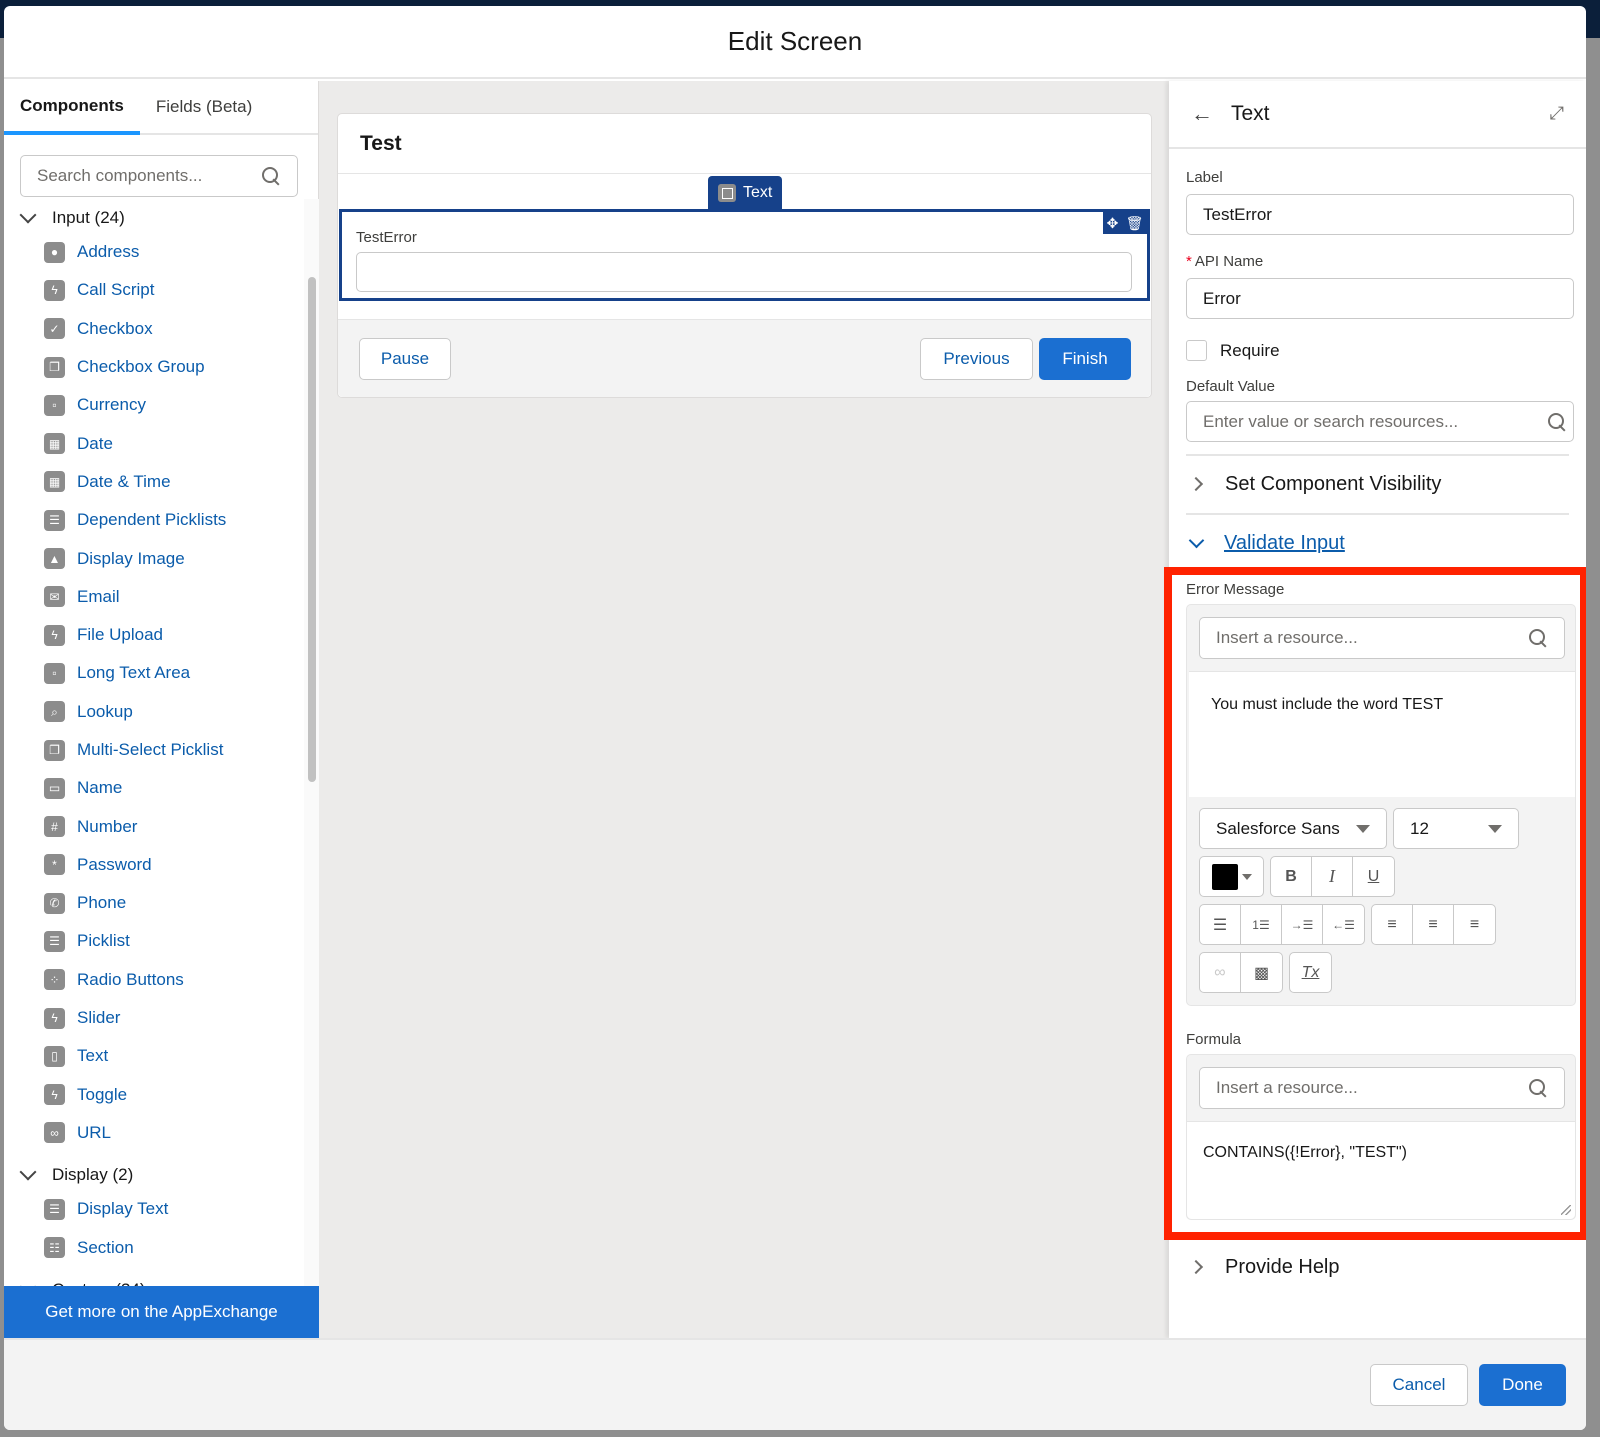  I want to click on text-color-group, so click(1231, 876).